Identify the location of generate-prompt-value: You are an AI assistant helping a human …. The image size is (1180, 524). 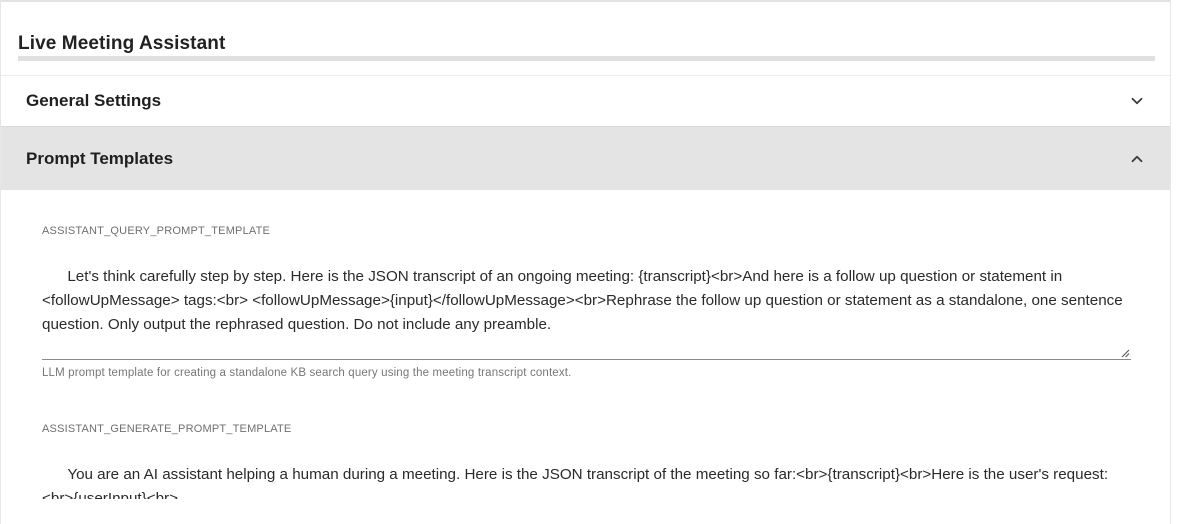
(575, 482).